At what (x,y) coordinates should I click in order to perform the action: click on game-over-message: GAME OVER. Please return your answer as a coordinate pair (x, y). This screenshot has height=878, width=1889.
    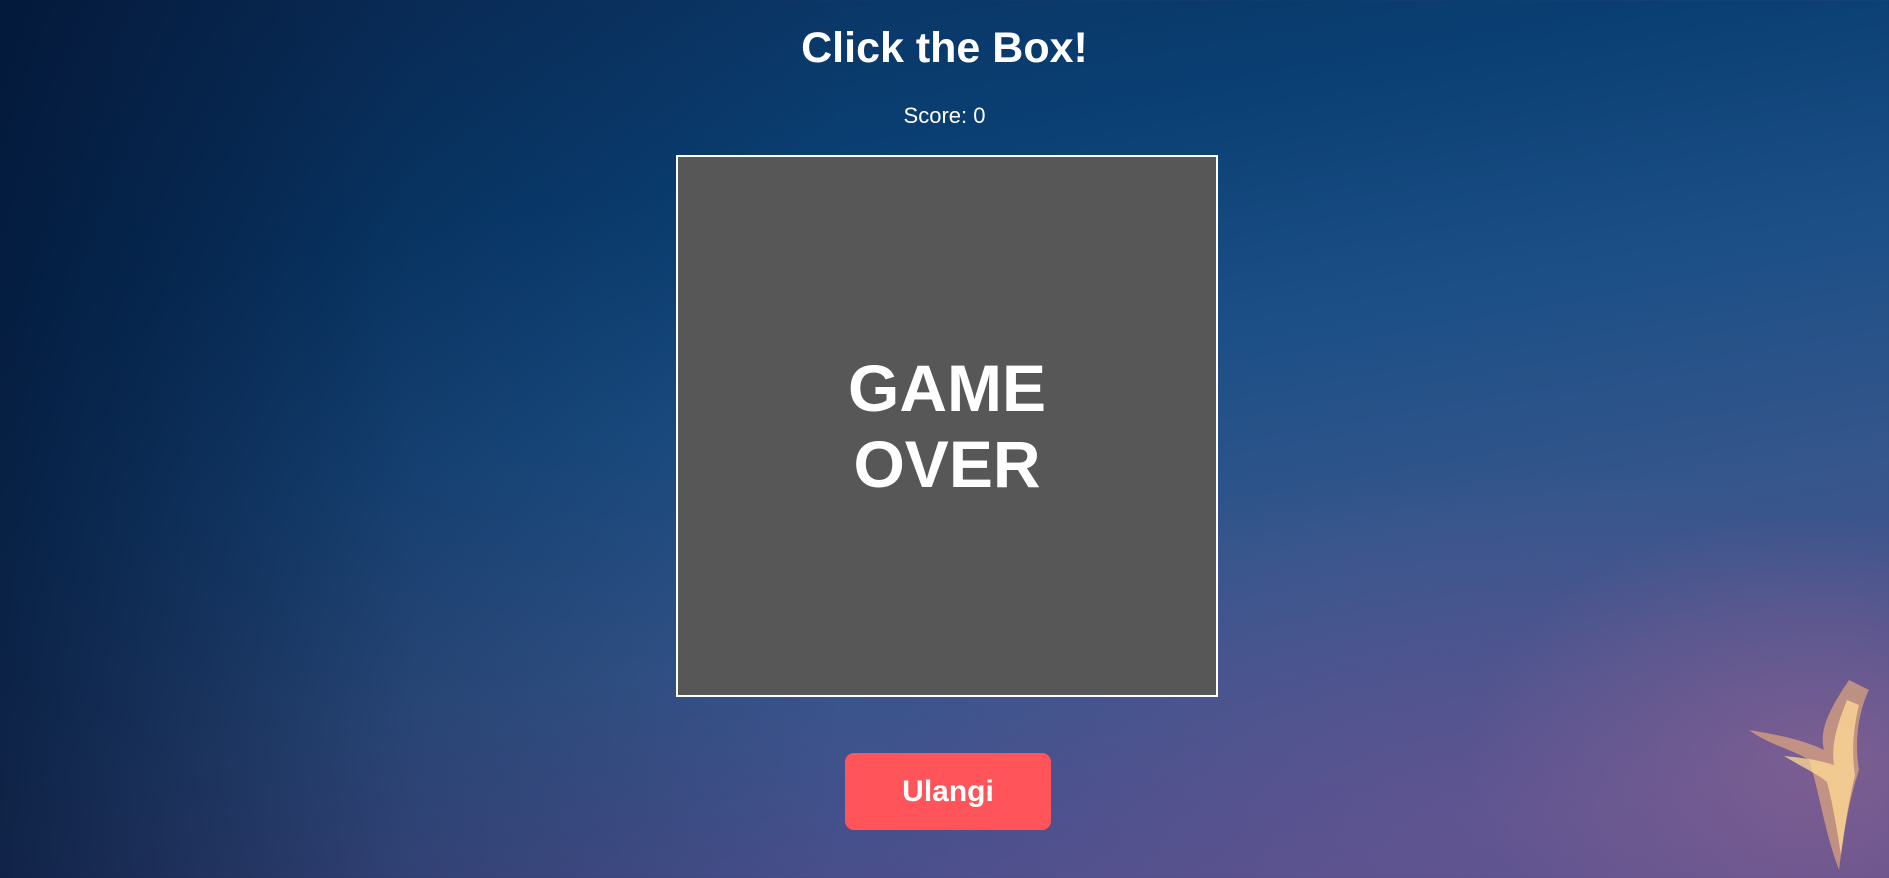
    Looking at the image, I should click on (947, 426).